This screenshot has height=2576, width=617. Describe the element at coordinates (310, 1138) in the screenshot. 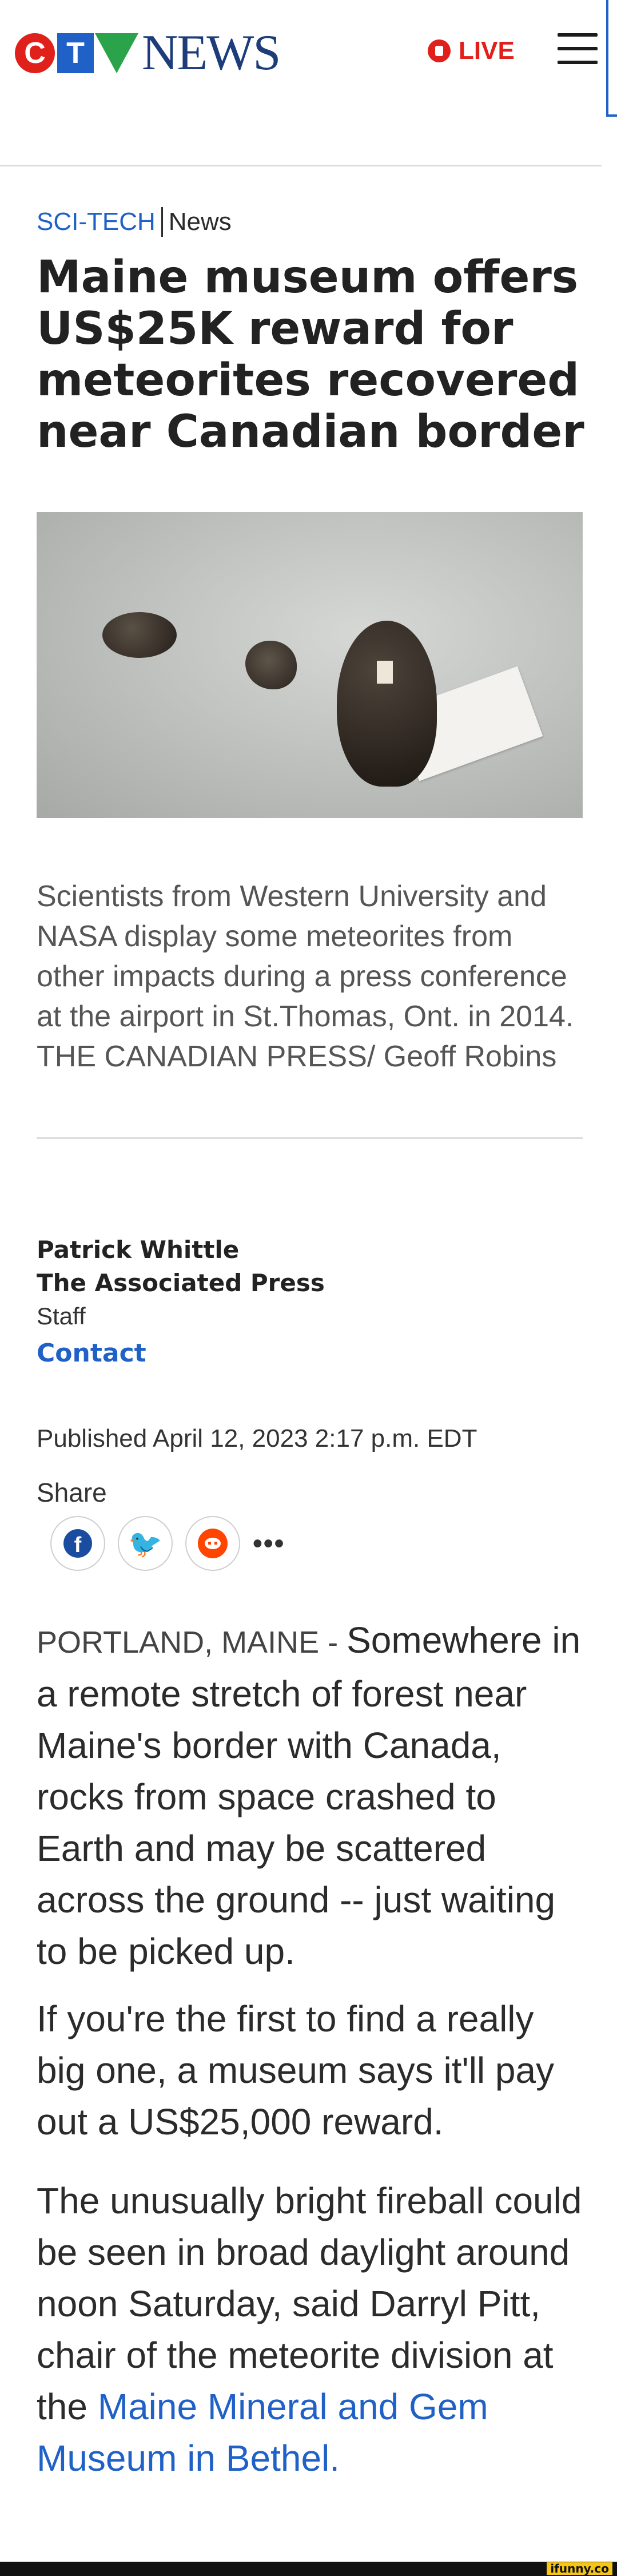

I see `caption-divider` at that location.